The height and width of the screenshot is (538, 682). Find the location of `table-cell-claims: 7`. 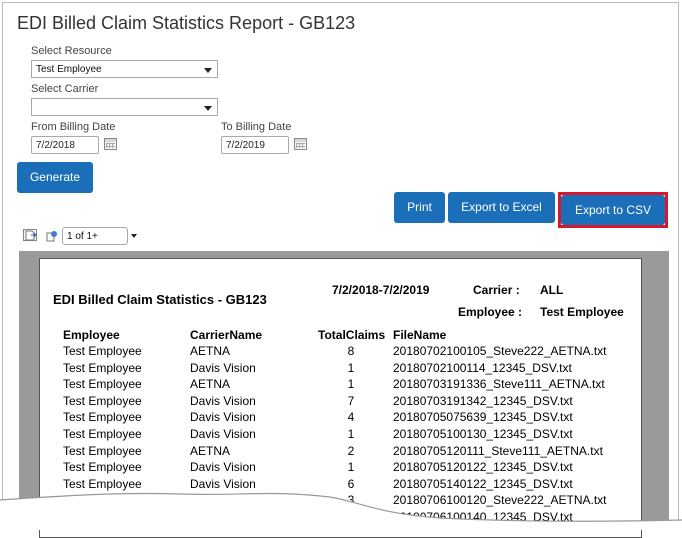

table-cell-claims: 7 is located at coordinates (351, 400).